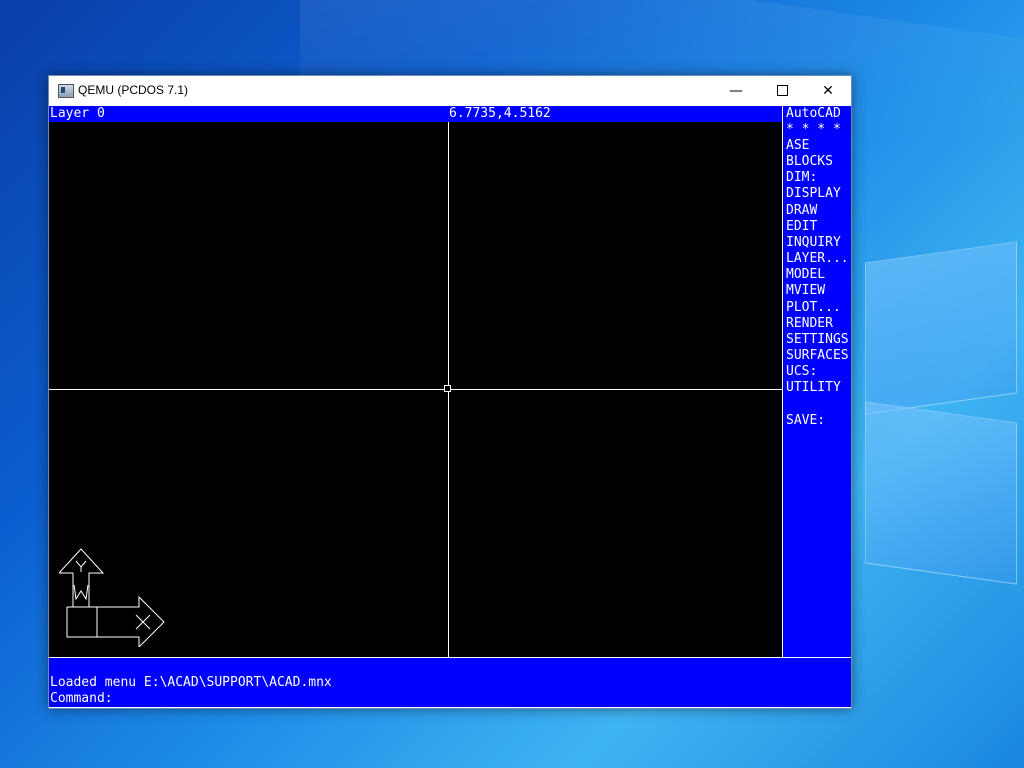 This screenshot has height=768, width=1024. Describe the element at coordinates (801, 227) in the screenshot. I see `menu-item-edit: EDIT` at that location.